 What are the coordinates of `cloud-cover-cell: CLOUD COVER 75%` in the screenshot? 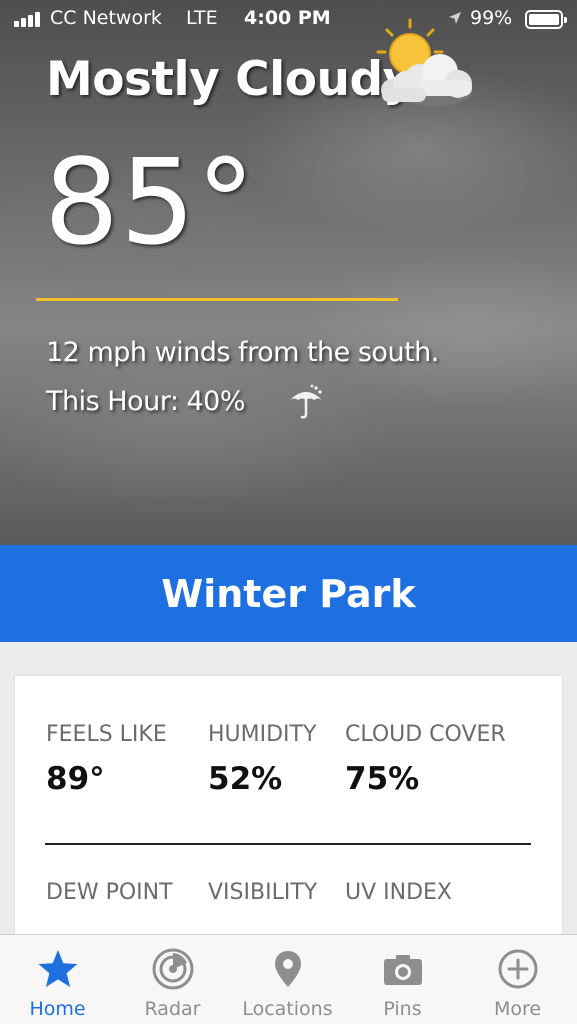 It's located at (425, 759).